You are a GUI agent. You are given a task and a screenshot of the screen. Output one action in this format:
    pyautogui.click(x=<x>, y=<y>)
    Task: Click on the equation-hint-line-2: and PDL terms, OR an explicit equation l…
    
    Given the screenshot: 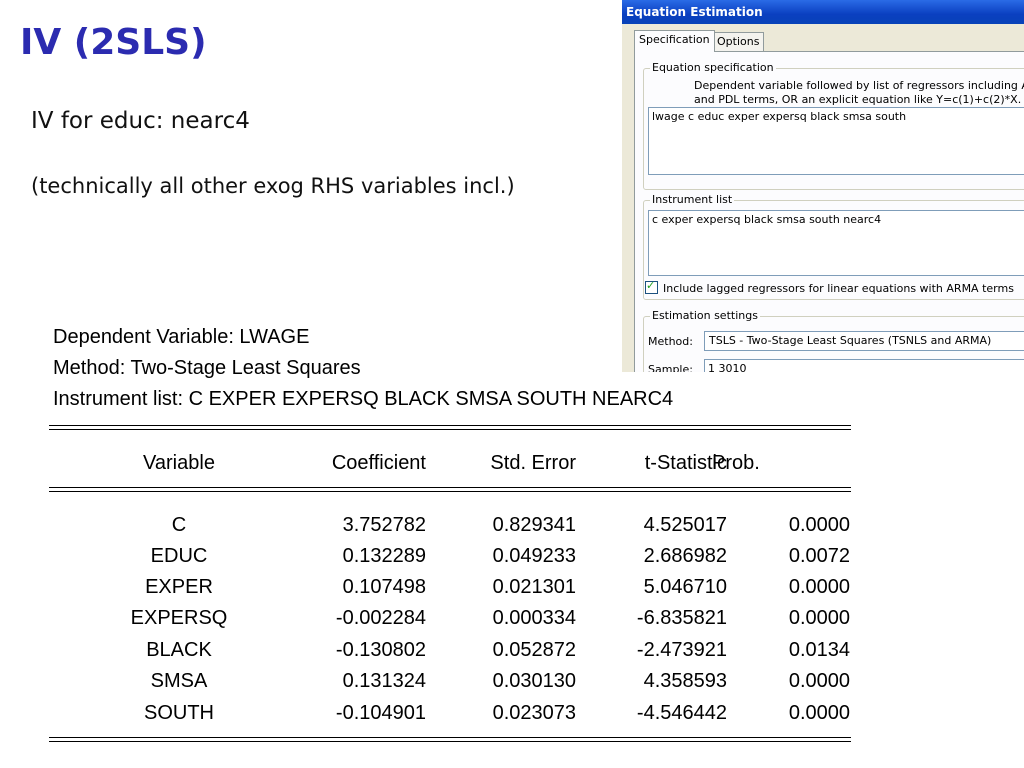 What is the action you would take?
    pyautogui.click(x=858, y=99)
    